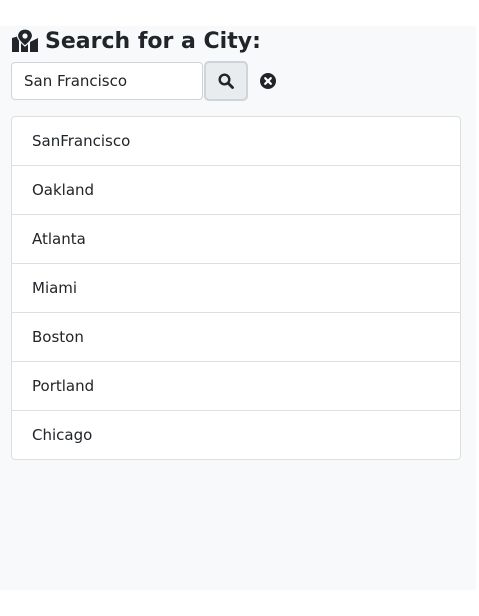 This screenshot has width=479, height=616. Describe the element at coordinates (107, 81) in the screenshot. I see `city-search-input` at that location.